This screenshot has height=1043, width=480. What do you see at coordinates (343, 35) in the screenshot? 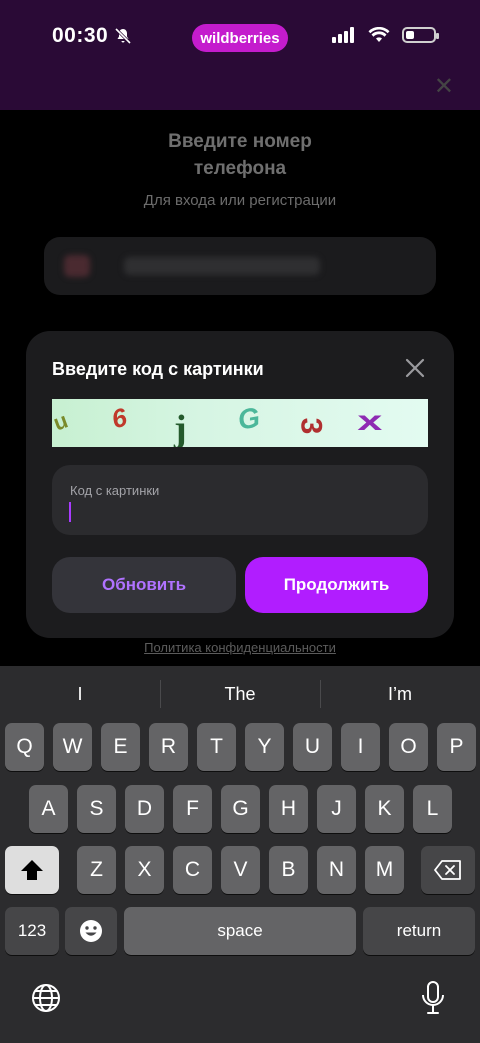
I see `signal-icon` at bounding box center [343, 35].